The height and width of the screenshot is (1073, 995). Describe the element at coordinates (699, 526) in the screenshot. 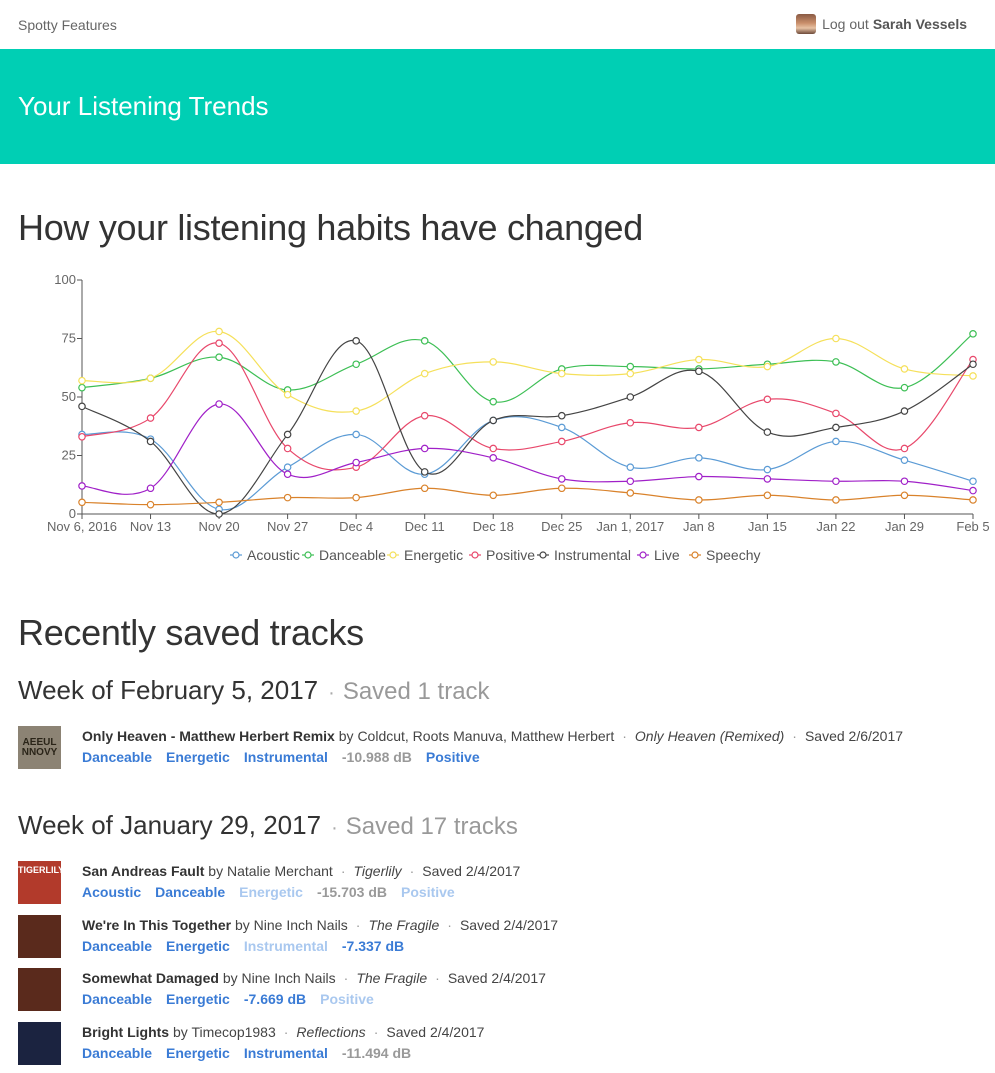

I see `x-tick-label: Jan 8` at that location.